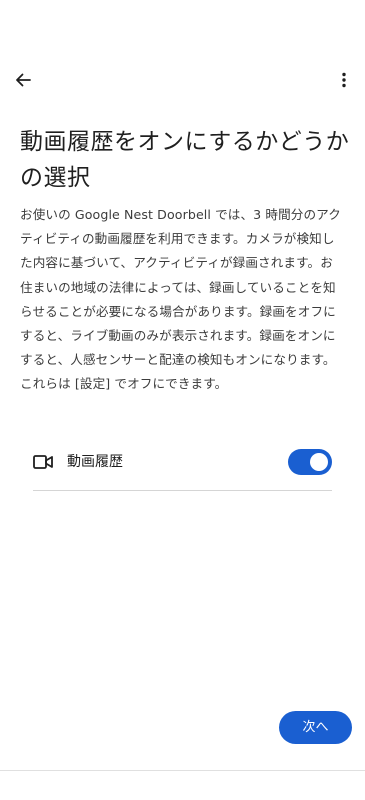 The image size is (365, 800). Describe the element at coordinates (95, 462) in the screenshot. I see `video-history-label: 動画履歴` at that location.